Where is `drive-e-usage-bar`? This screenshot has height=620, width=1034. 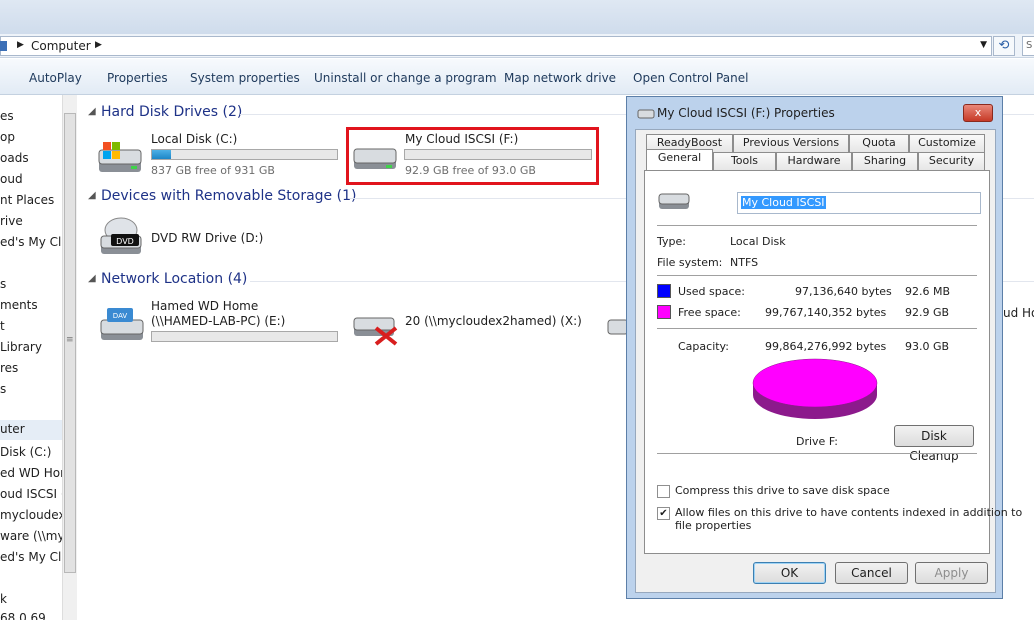 drive-e-usage-bar is located at coordinates (244, 336).